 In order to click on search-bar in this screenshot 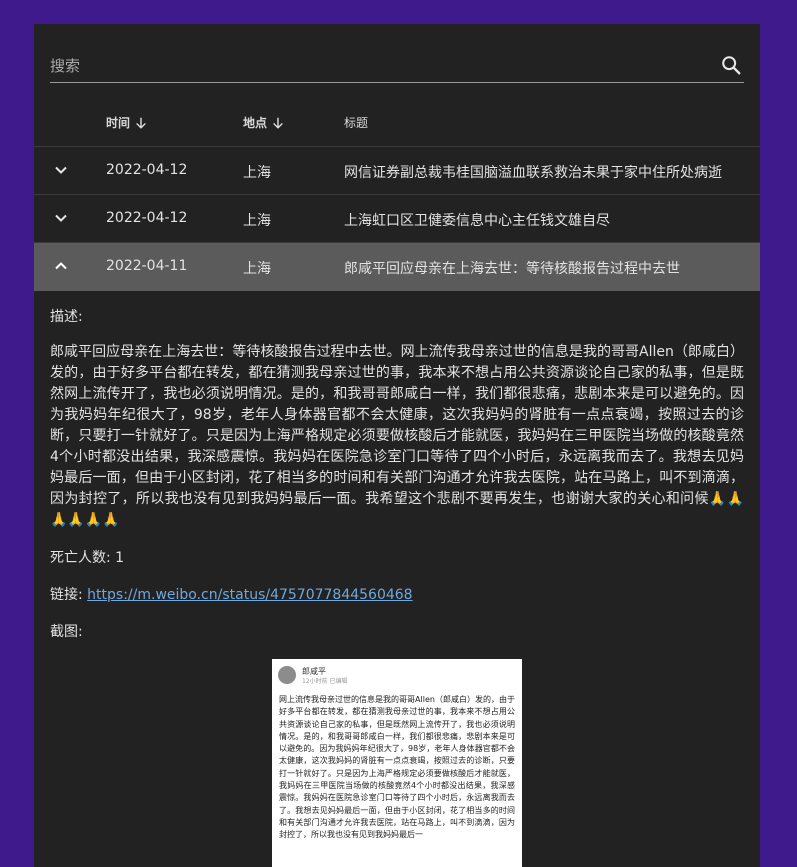, I will do `click(397, 68)`.